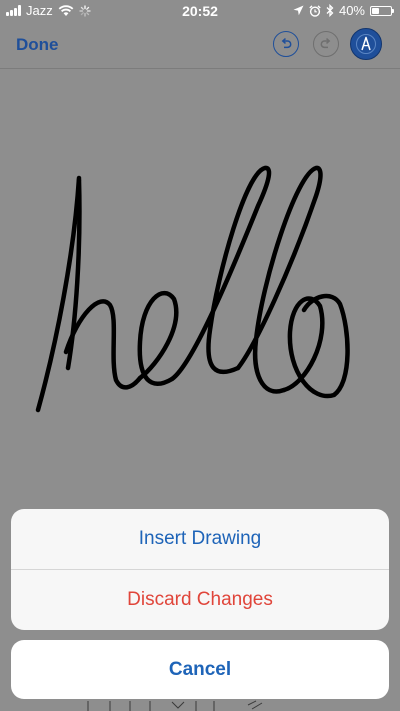 Image resolution: width=400 pixels, height=711 pixels. I want to click on cancel-button: Cancel, so click(200, 669).